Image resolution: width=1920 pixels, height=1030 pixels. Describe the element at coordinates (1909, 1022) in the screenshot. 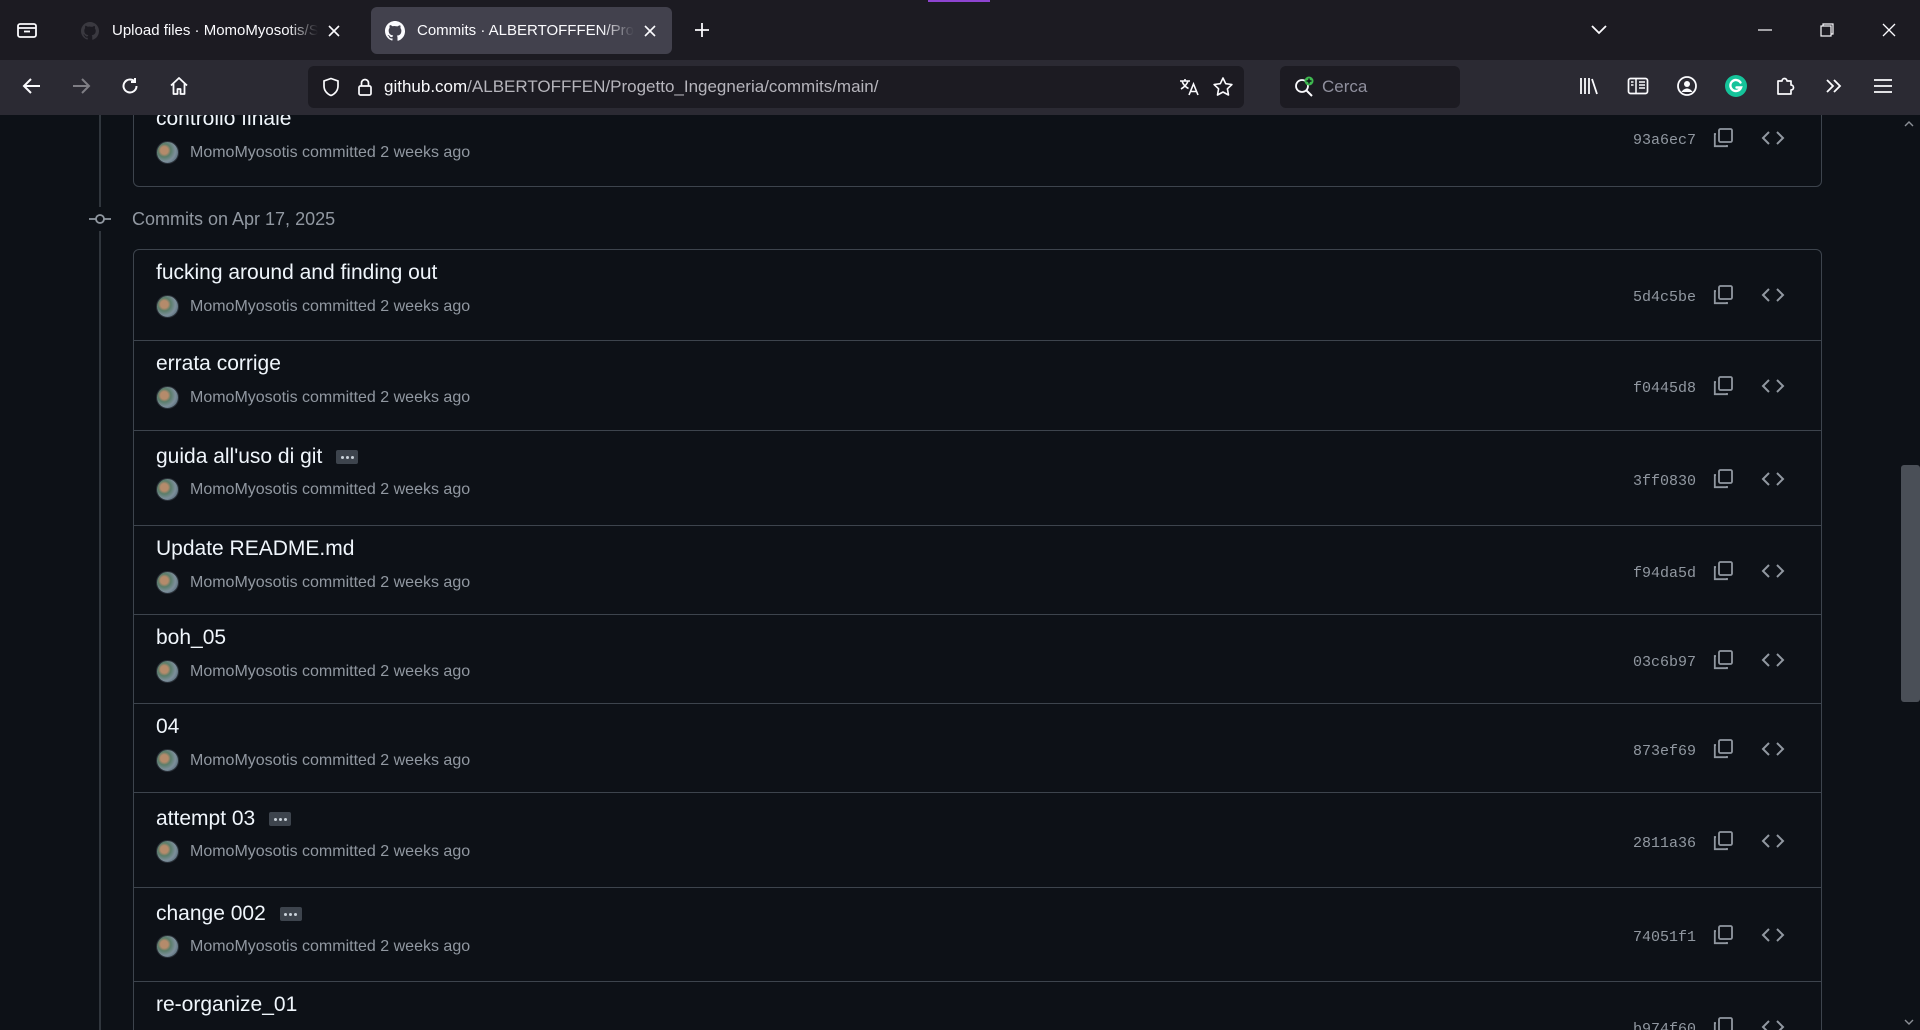

I see `scroll-down-arrow-icon` at that location.